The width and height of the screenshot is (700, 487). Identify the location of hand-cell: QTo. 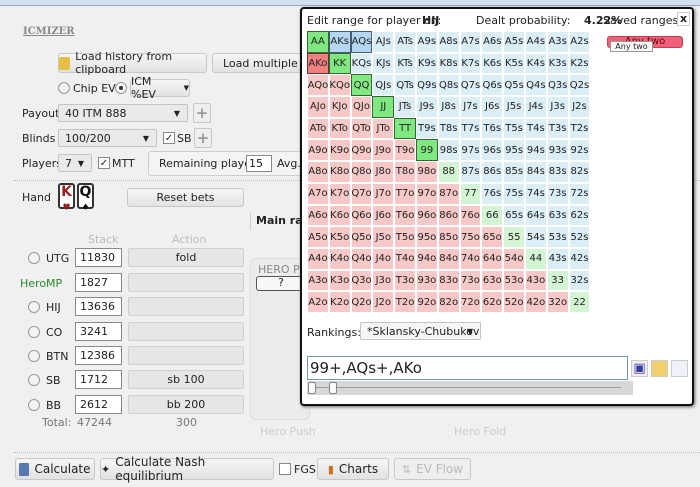
(361, 128).